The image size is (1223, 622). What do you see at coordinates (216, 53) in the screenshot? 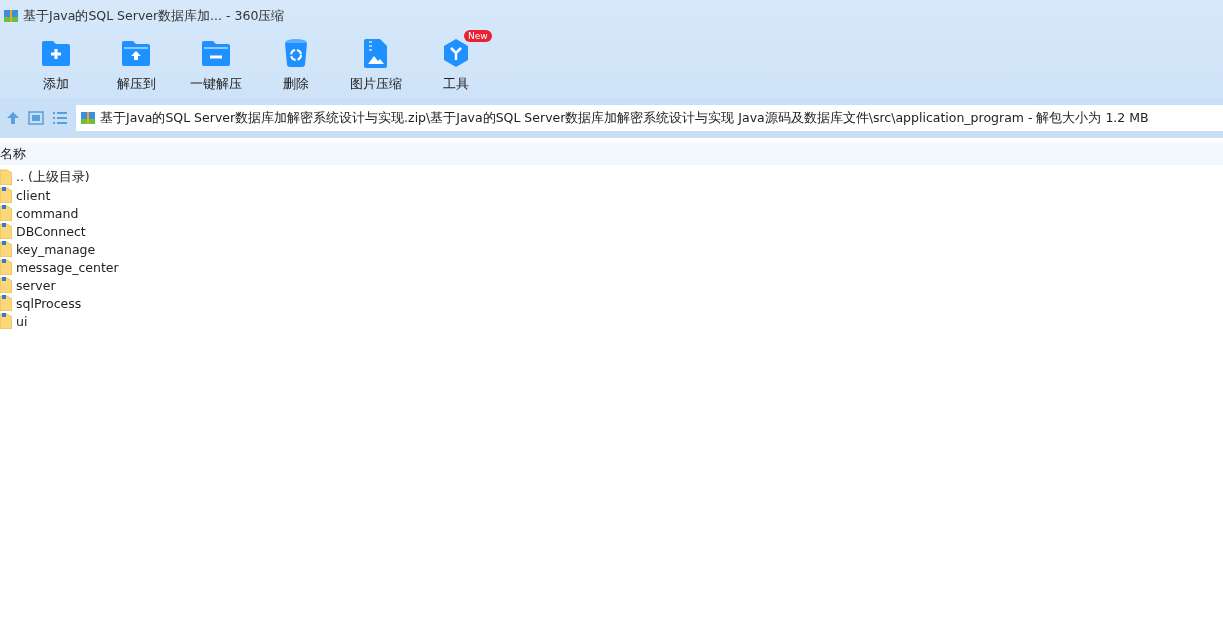
I see `quick-icon` at bounding box center [216, 53].